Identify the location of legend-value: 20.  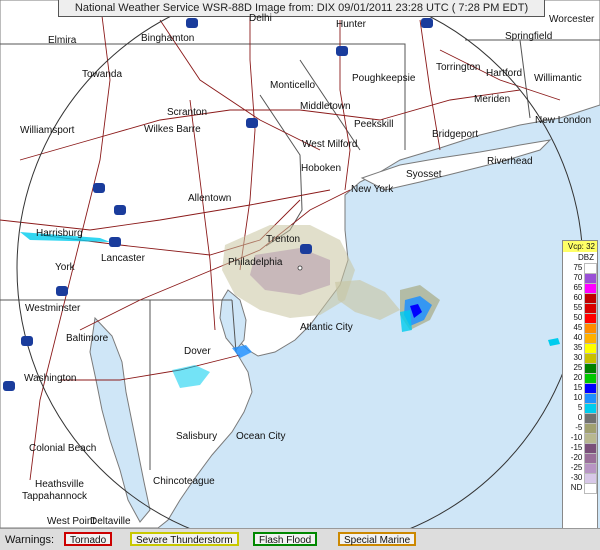
(578, 377).